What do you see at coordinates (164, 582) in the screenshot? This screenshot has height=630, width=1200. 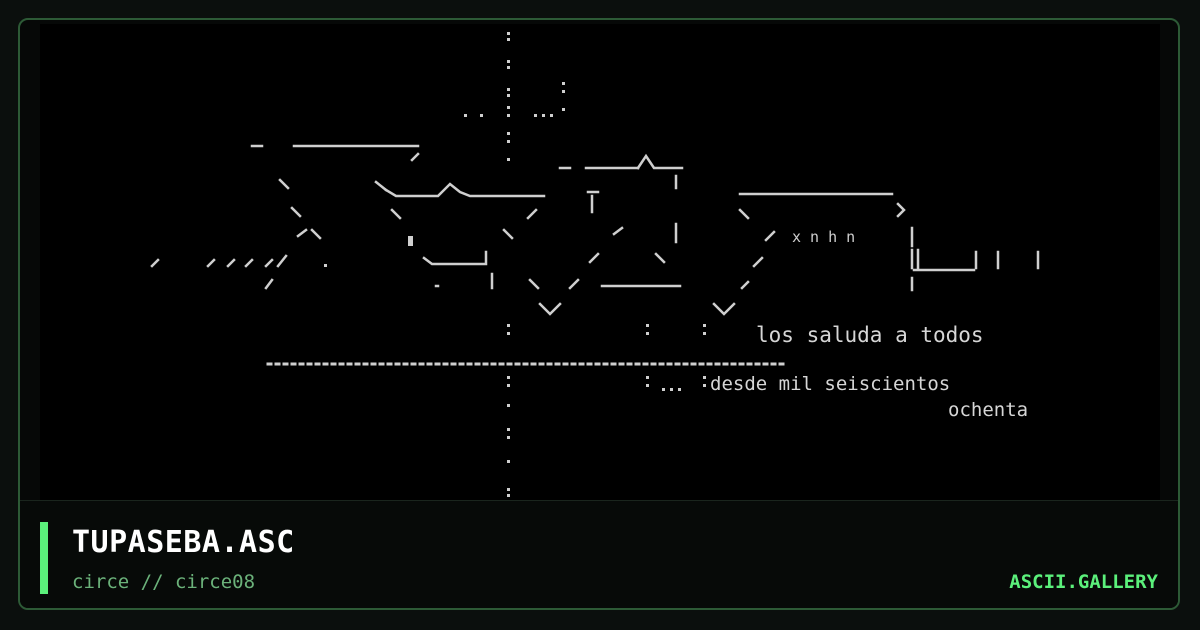 I see `artist-credit: circe // circe08` at bounding box center [164, 582].